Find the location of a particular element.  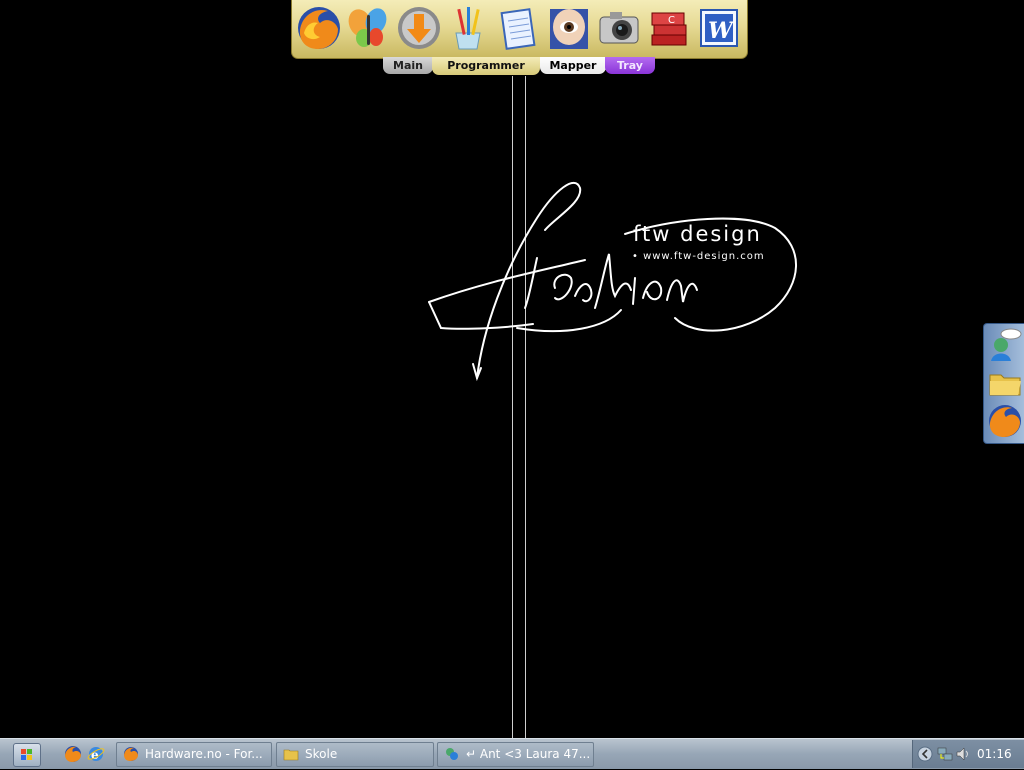

tray-expand-icon is located at coordinates (925, 754).